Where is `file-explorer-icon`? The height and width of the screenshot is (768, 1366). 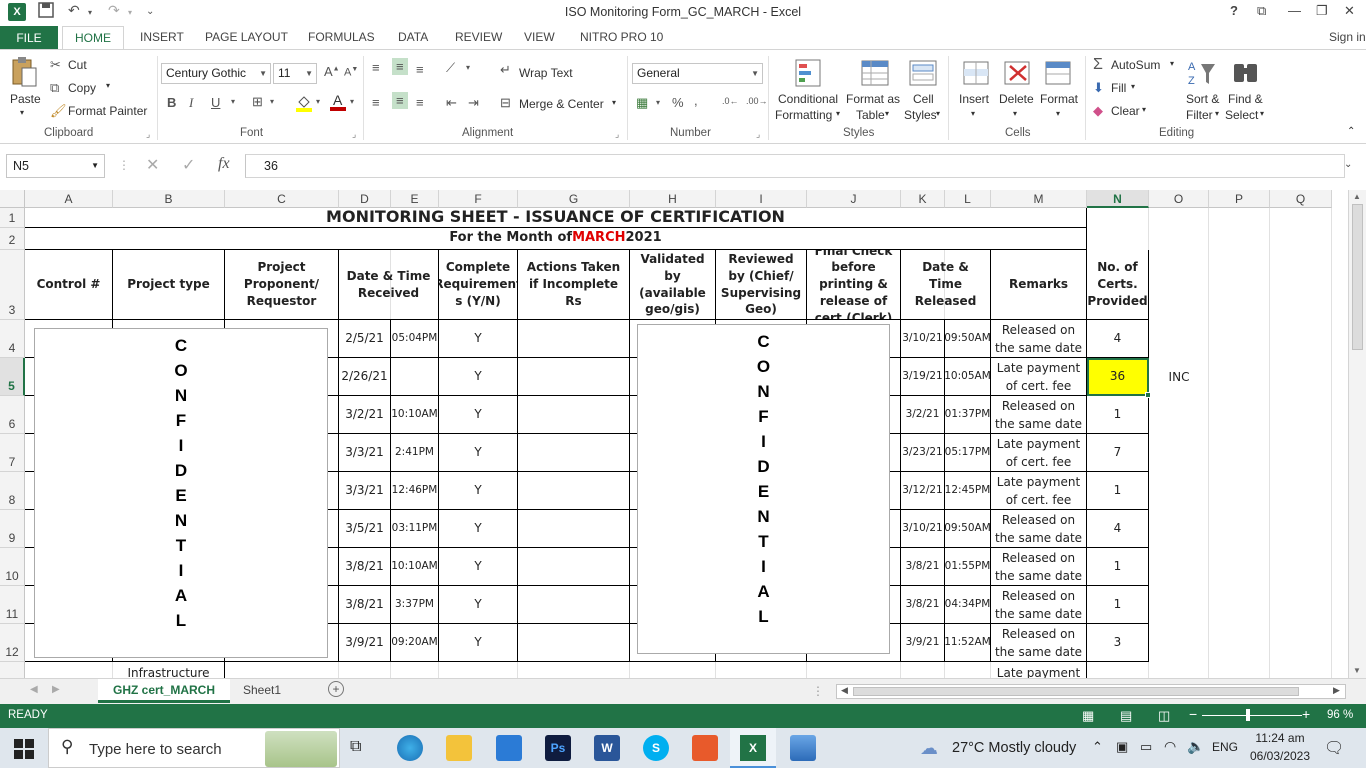 file-explorer-icon is located at coordinates (459, 748).